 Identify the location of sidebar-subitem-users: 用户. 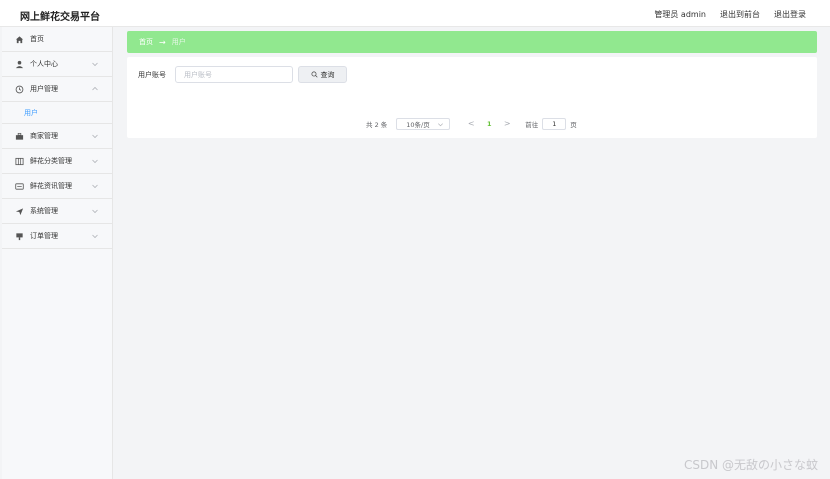
(57, 113).